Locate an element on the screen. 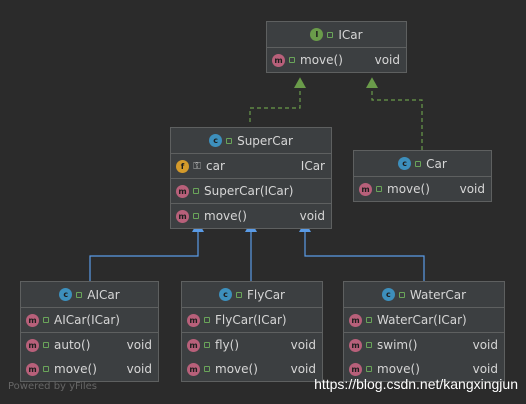 The height and width of the screenshot is (404, 526). class-header-flycar: c FlyCar is located at coordinates (252, 295).